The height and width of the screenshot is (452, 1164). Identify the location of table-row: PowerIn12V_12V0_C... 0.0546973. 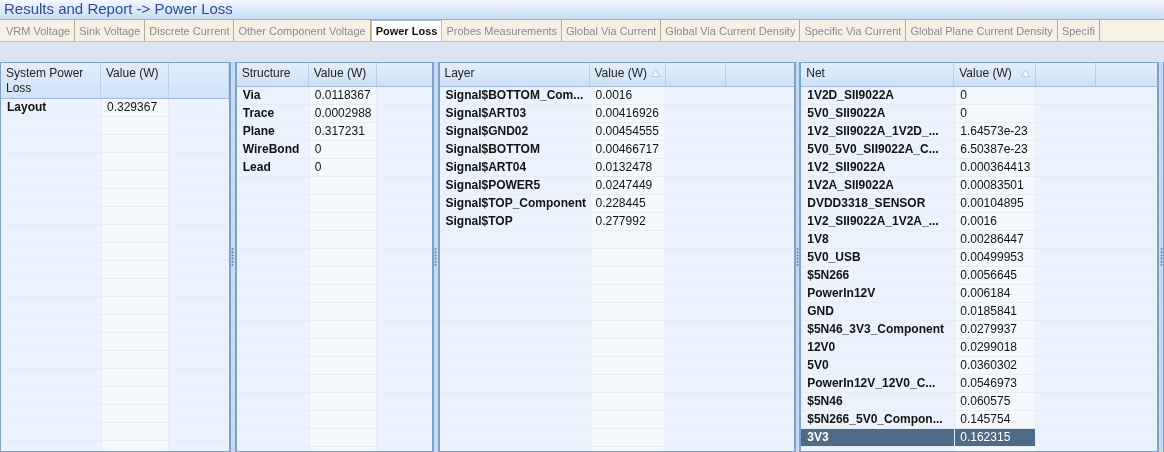
(979, 384).